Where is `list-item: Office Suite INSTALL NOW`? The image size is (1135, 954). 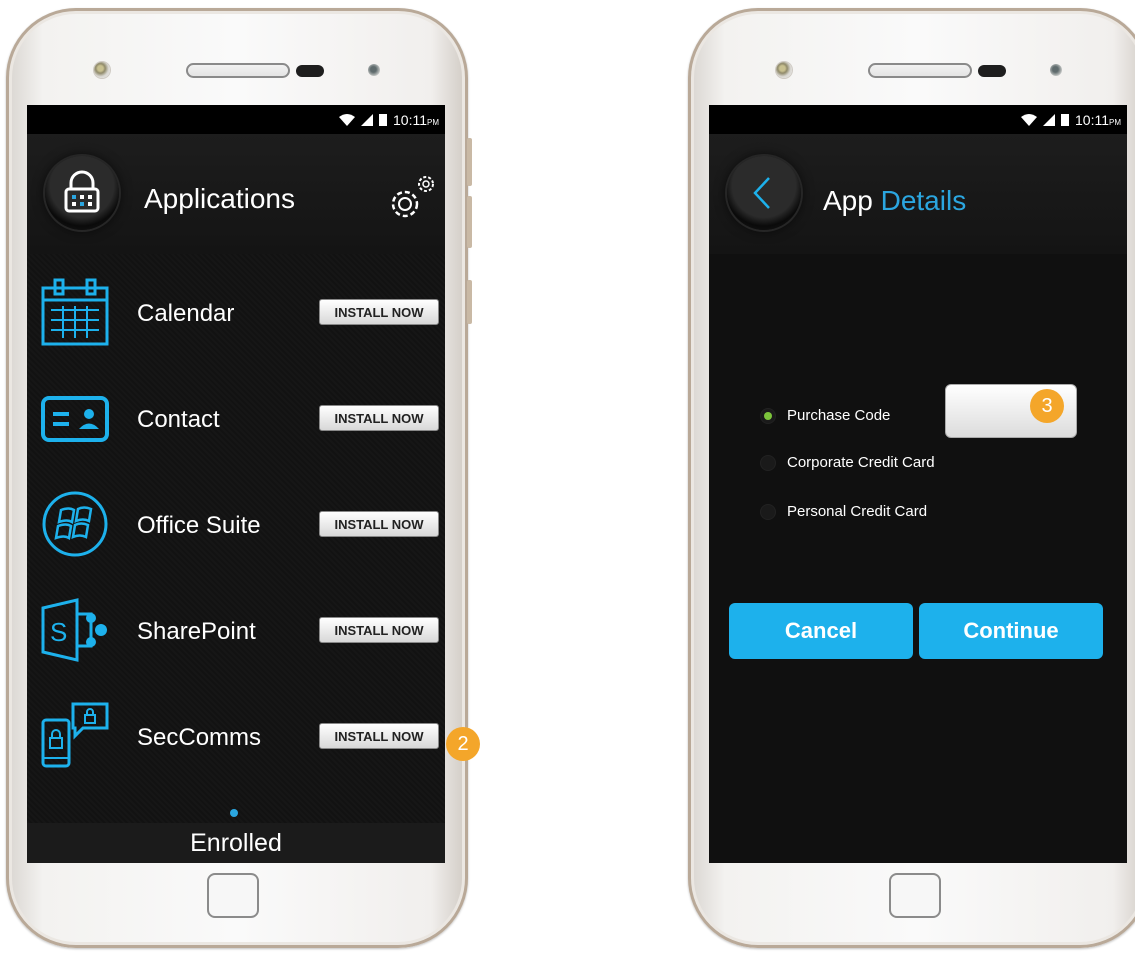 list-item: Office Suite INSTALL NOW is located at coordinates (236, 519).